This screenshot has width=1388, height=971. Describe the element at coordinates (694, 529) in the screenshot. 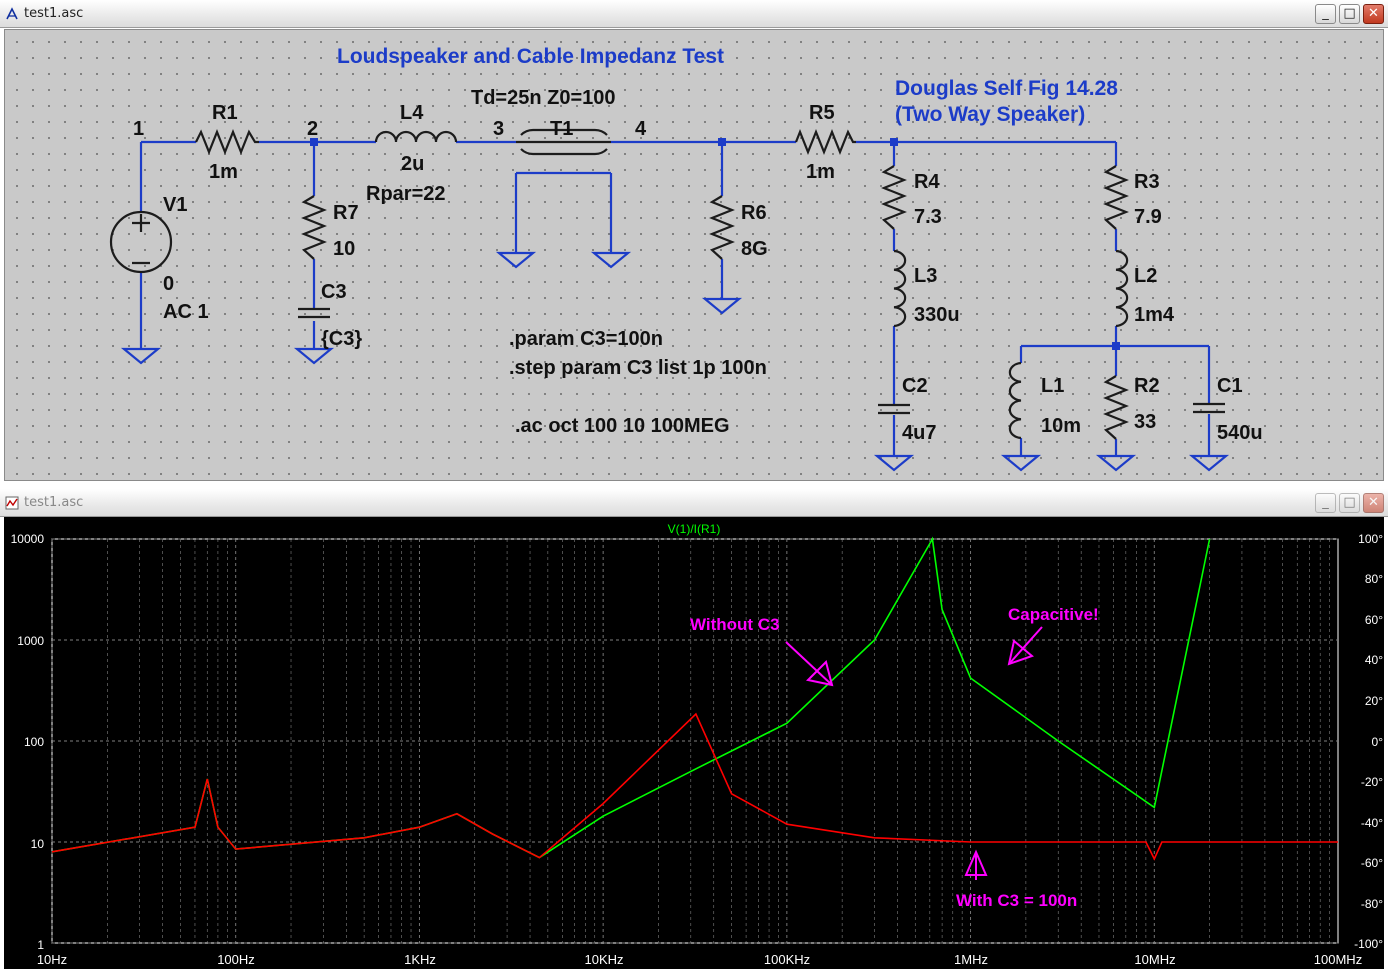

I see `trace-title: V(1)/I(R1)` at that location.